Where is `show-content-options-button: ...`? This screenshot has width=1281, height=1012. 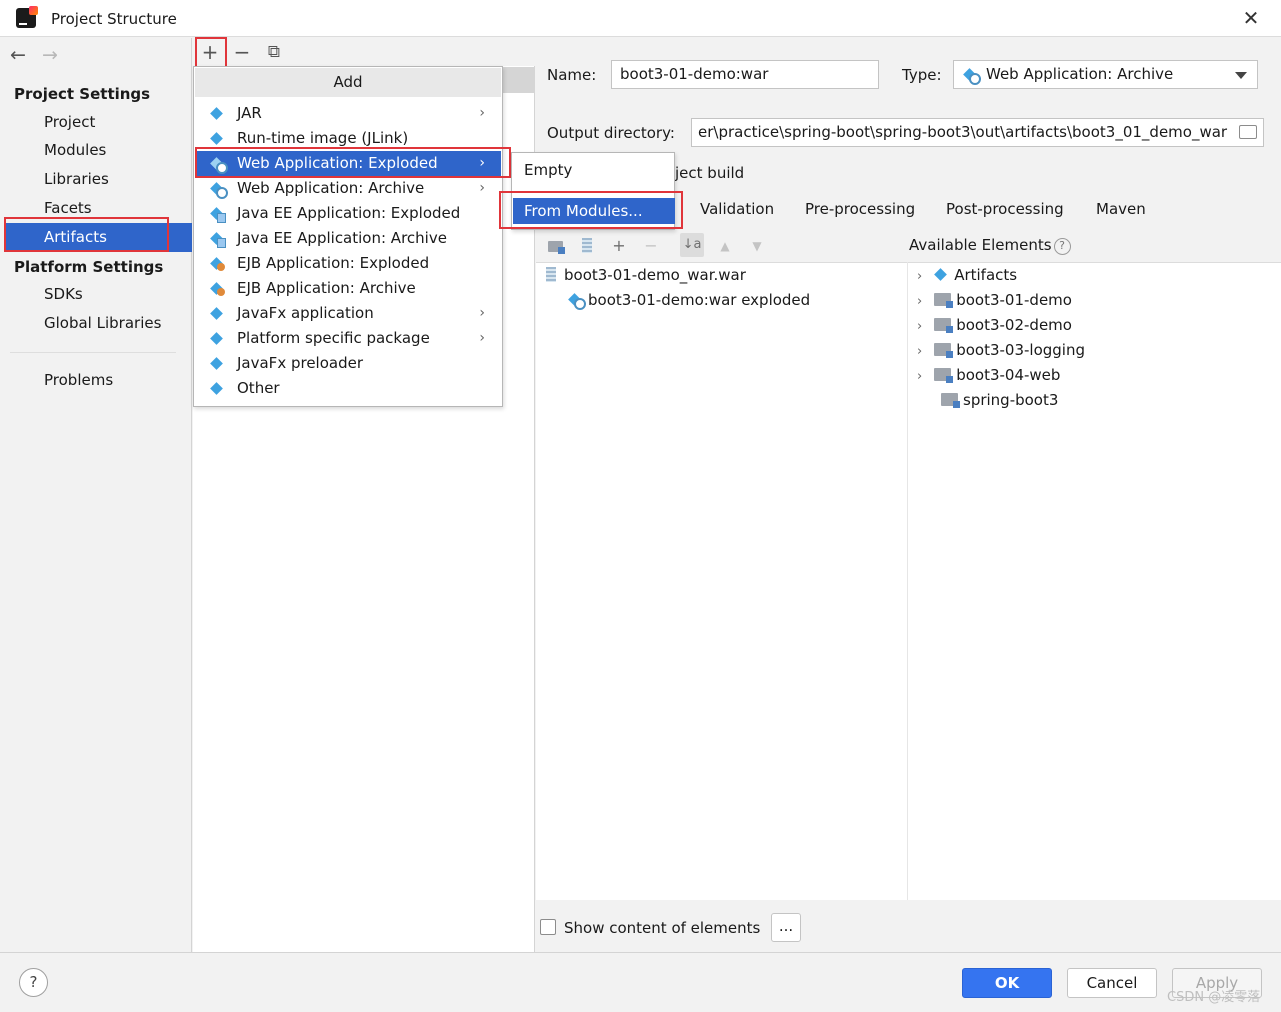
show-content-options-button: ... is located at coordinates (786, 927).